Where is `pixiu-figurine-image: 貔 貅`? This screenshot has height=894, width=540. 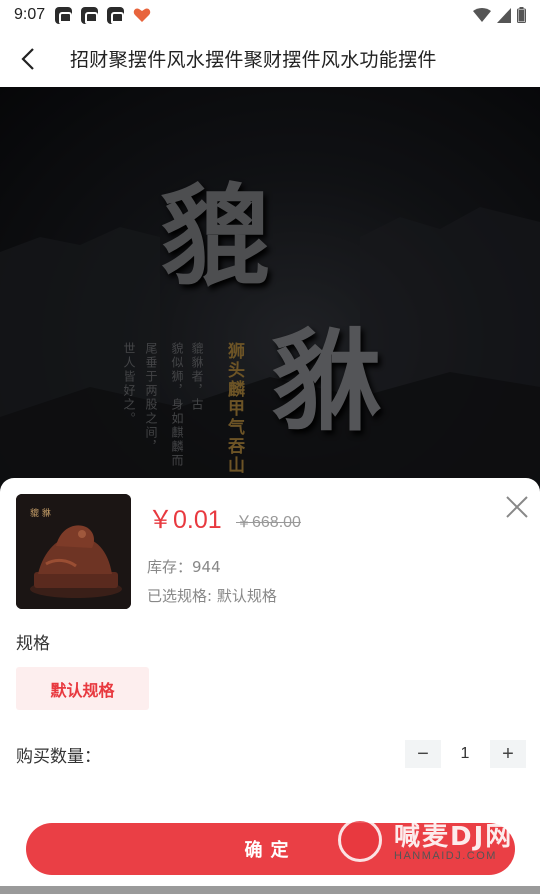 pixiu-figurine-image: 貔 貅 is located at coordinates (73, 551).